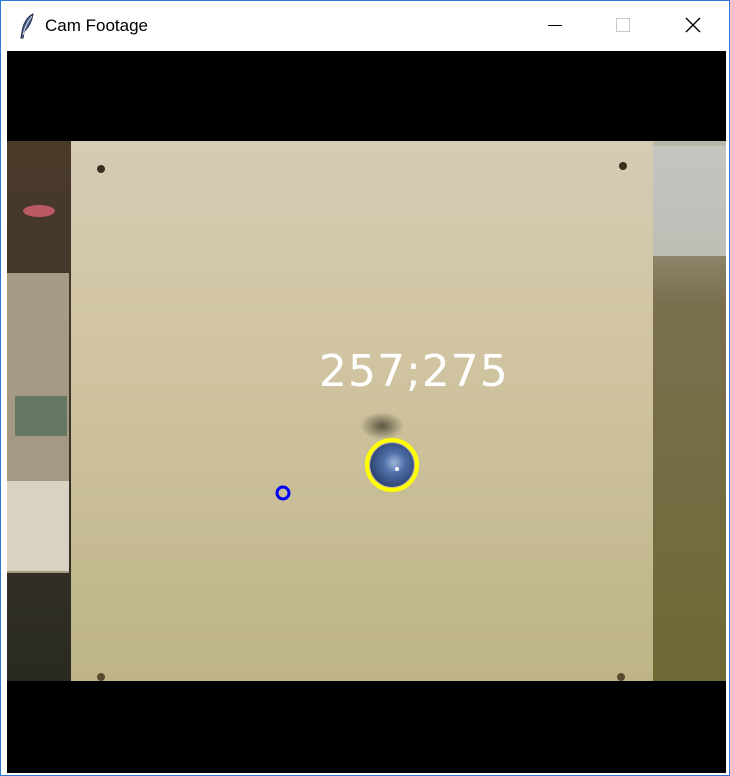 The image size is (730, 776). What do you see at coordinates (414, 371) in the screenshot?
I see `coordinate-readout: 257;275` at bounding box center [414, 371].